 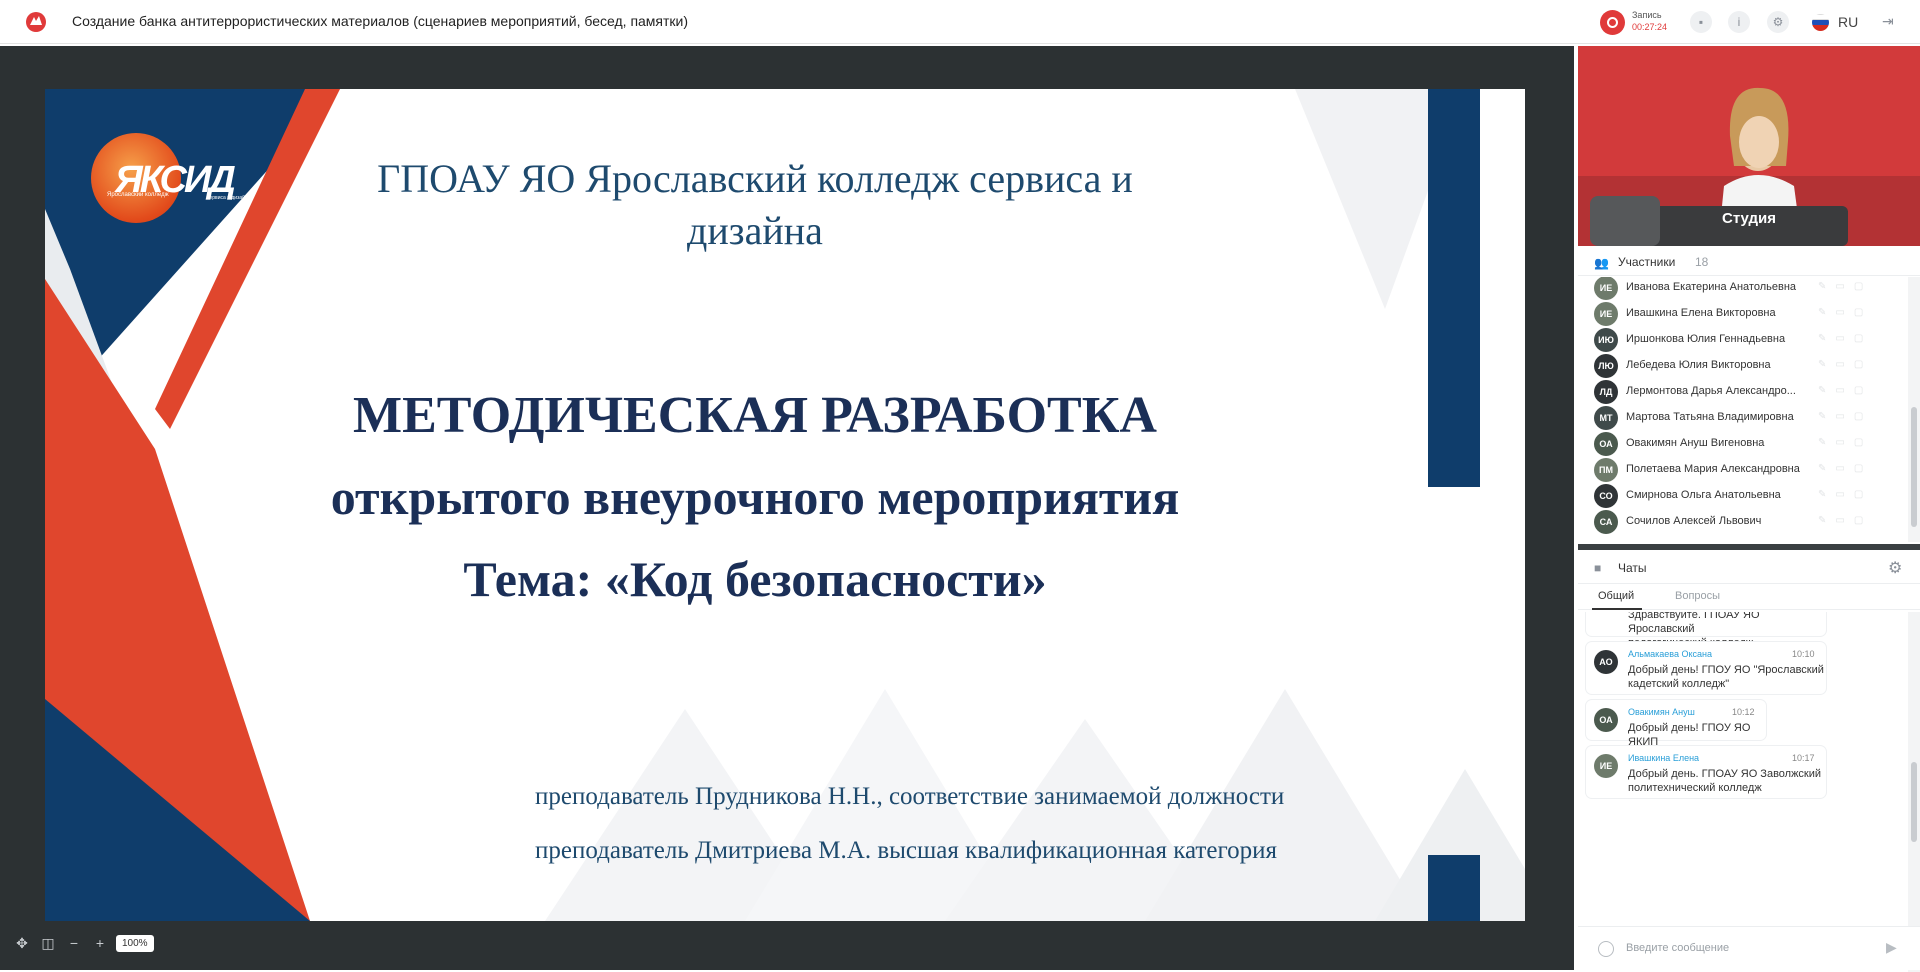 What do you see at coordinates (1703, 495) in the screenshot?
I see `participant-name: Смирнова Ольга Анатольевна` at bounding box center [1703, 495].